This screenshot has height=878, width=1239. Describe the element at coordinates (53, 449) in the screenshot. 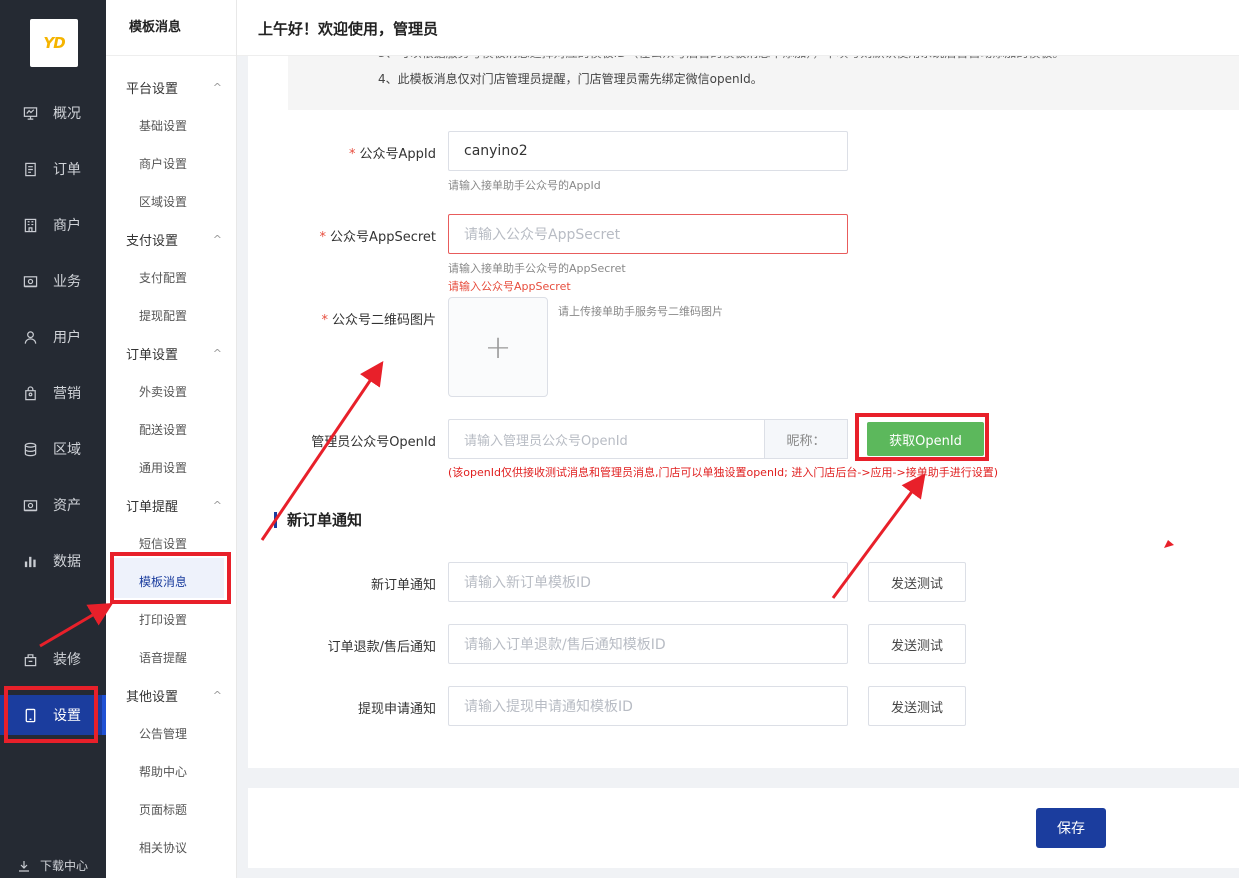

I see `nav-item-regions: 区域` at that location.